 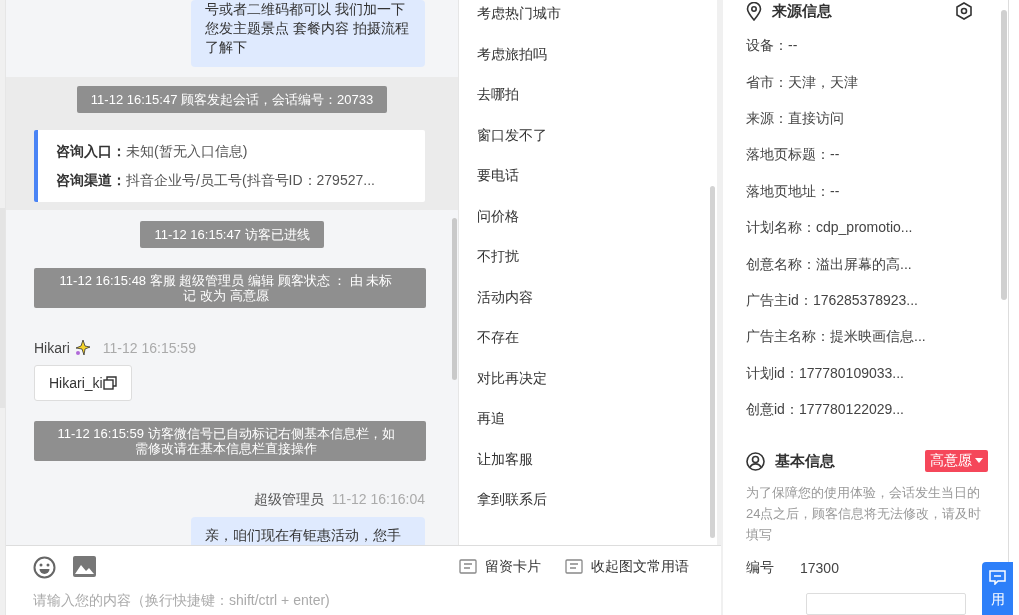 I want to click on phrase-item: 对比再决定, so click(x=588, y=378).